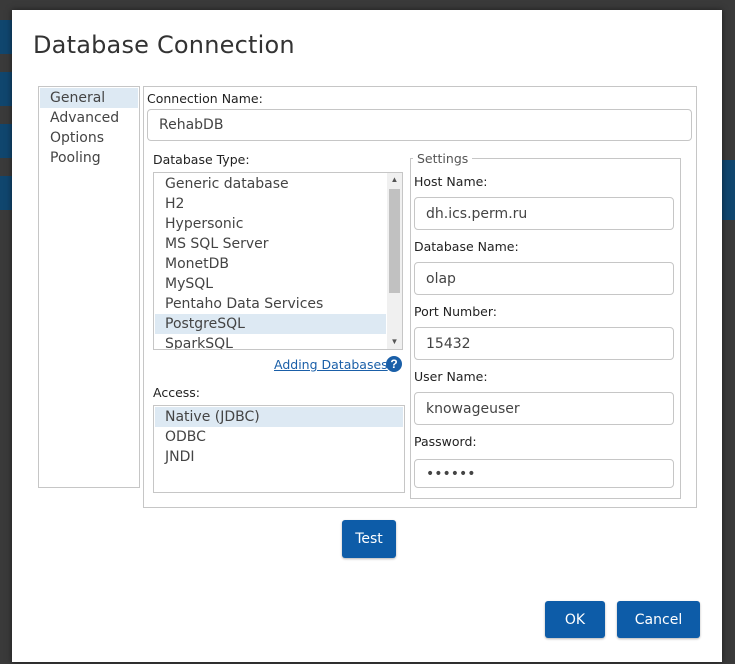 This screenshot has width=735, height=664. Describe the element at coordinates (89, 98) in the screenshot. I see `nav-item-general: General` at that location.